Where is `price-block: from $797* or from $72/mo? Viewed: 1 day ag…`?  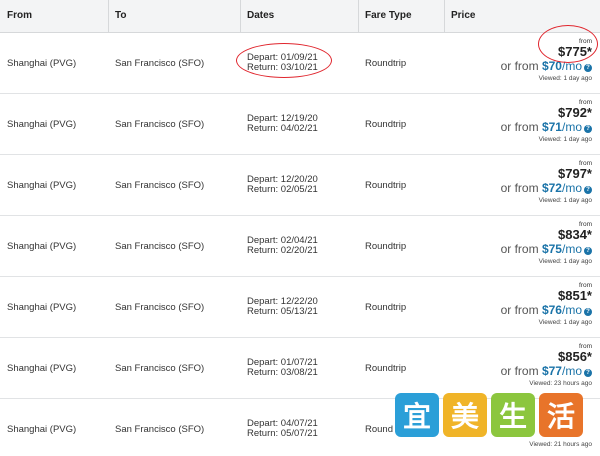
price-block: from $797* or from $72/mo? Viewed: 1 day ag… is located at coordinates (546, 182).